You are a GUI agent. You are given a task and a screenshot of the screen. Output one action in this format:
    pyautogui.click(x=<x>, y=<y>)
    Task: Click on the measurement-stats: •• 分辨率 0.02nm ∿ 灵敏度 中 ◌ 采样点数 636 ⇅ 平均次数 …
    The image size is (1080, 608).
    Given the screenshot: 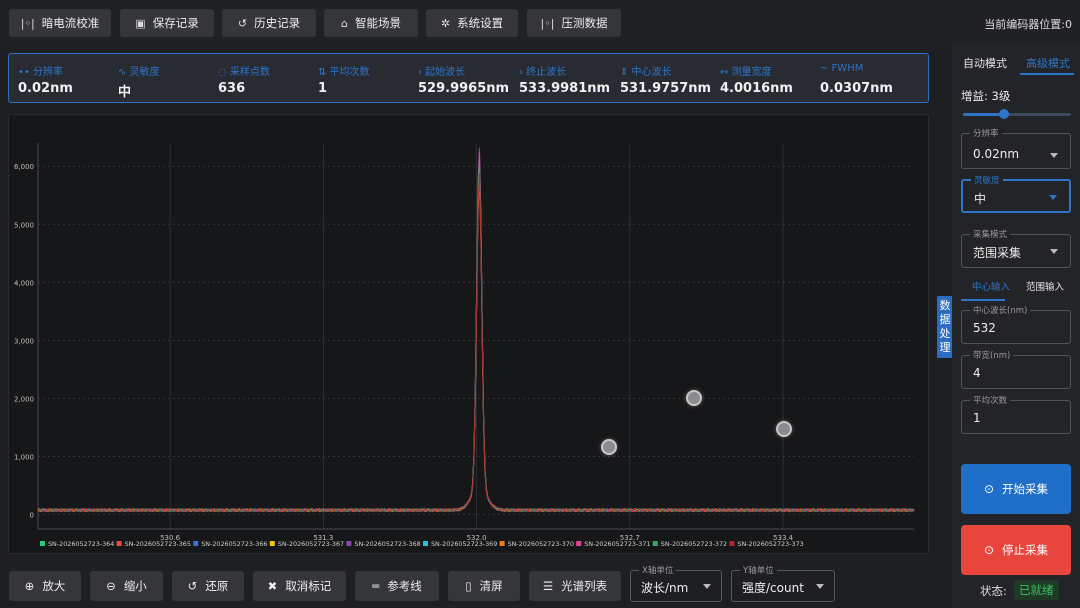 What is the action you would take?
    pyautogui.click(x=468, y=78)
    